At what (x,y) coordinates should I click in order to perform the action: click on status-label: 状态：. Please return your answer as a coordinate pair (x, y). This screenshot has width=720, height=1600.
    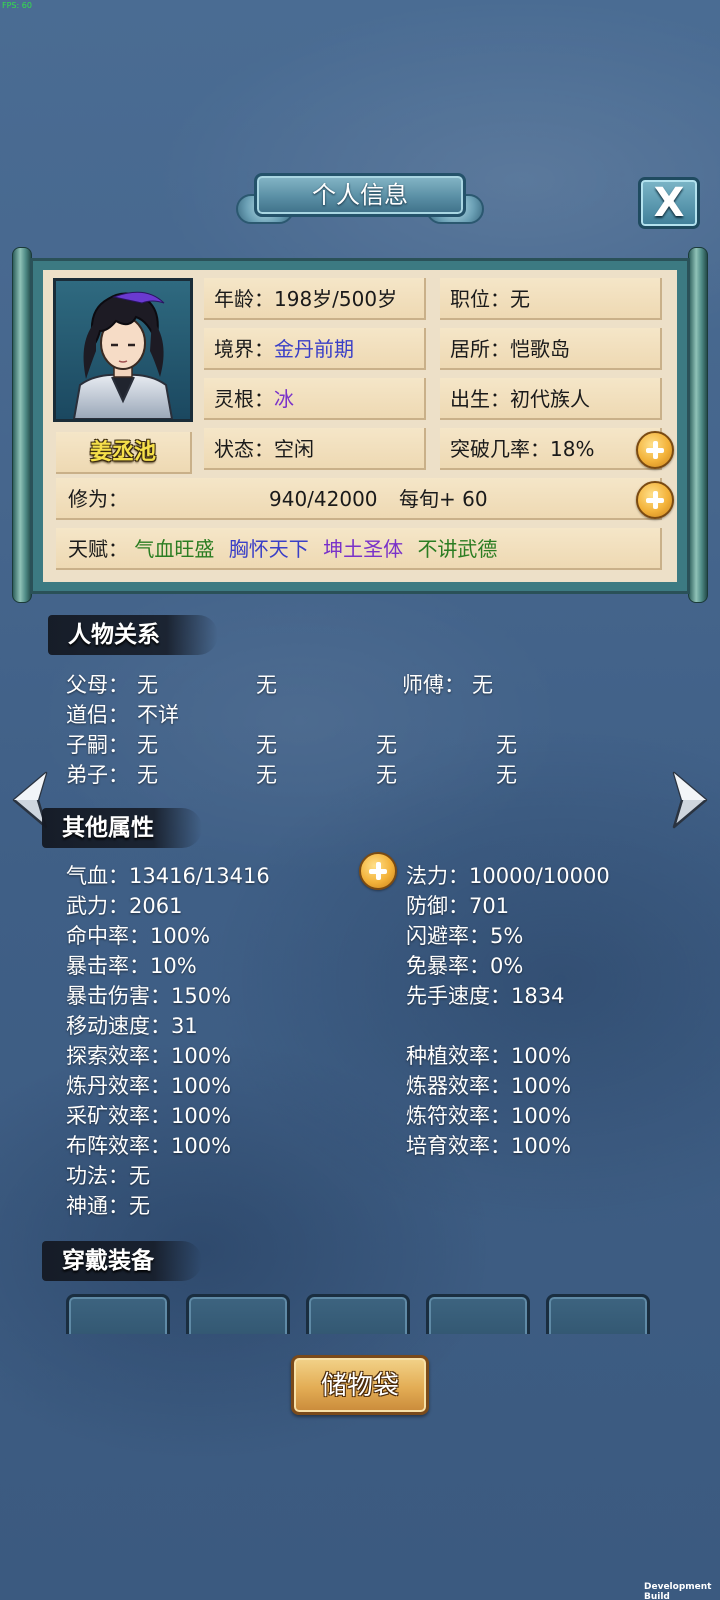
    Looking at the image, I should click on (244, 449).